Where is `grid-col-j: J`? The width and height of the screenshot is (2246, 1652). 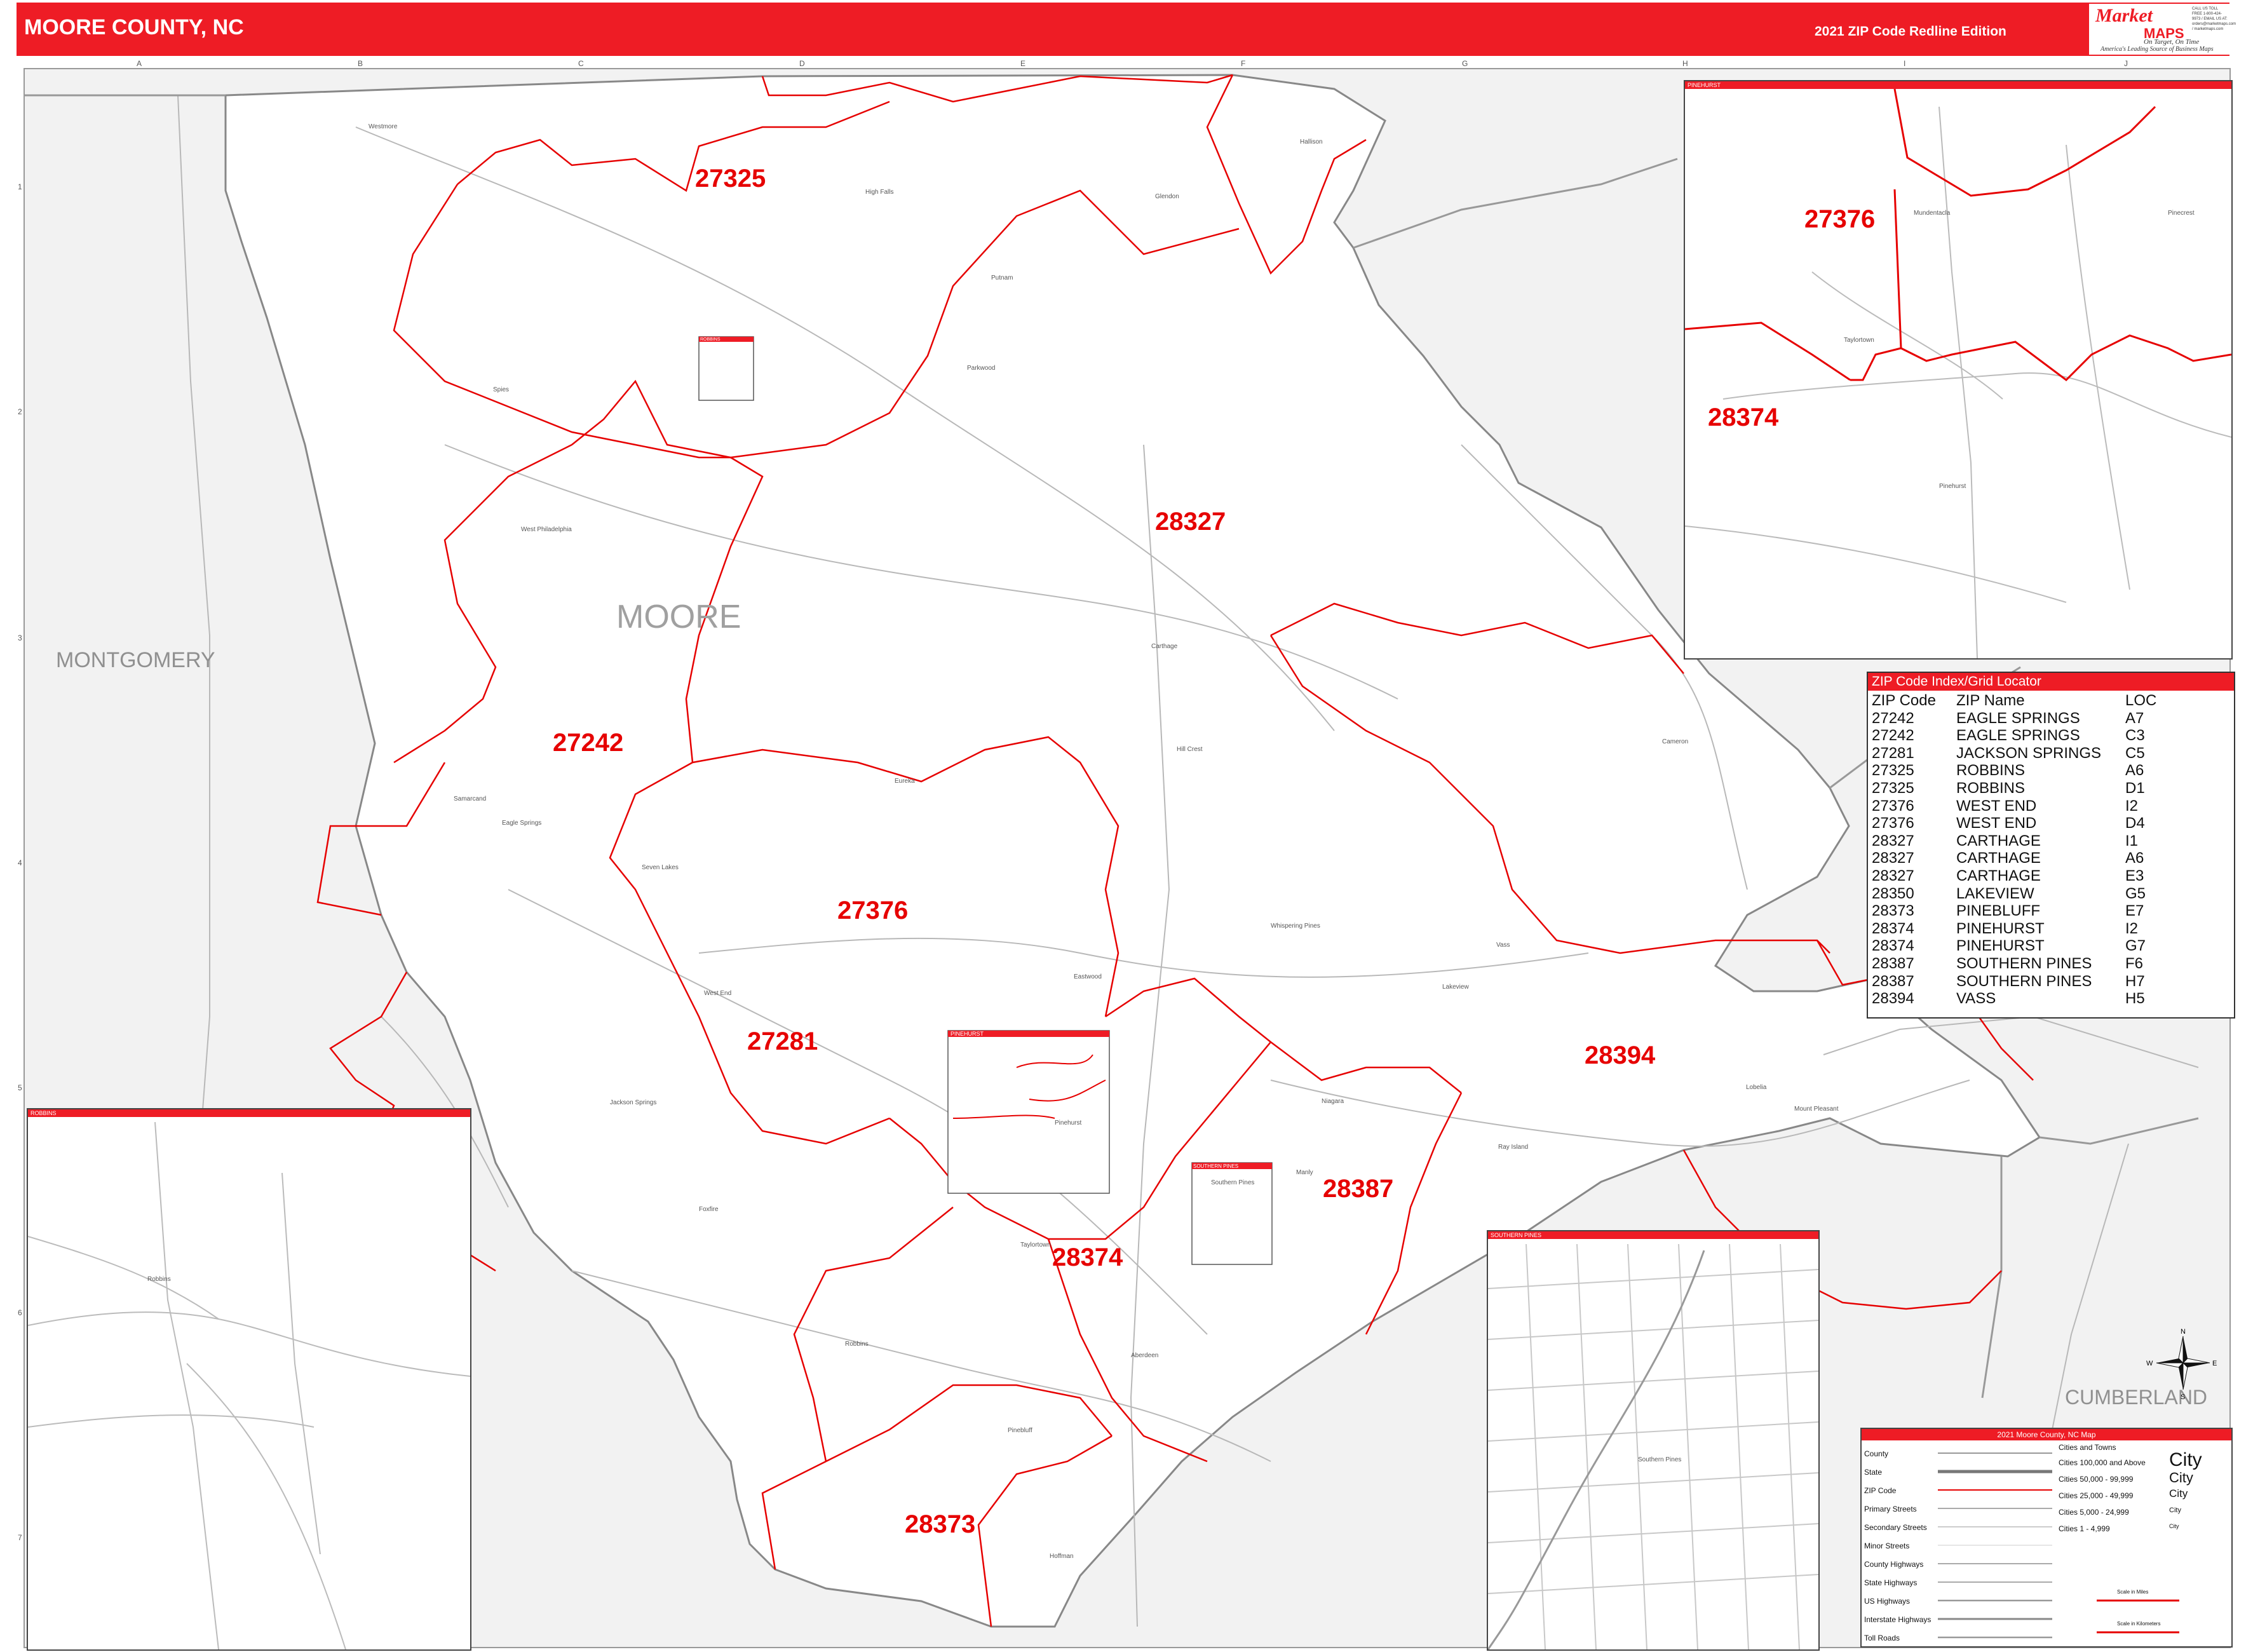
grid-col-j: J is located at coordinates (2126, 64).